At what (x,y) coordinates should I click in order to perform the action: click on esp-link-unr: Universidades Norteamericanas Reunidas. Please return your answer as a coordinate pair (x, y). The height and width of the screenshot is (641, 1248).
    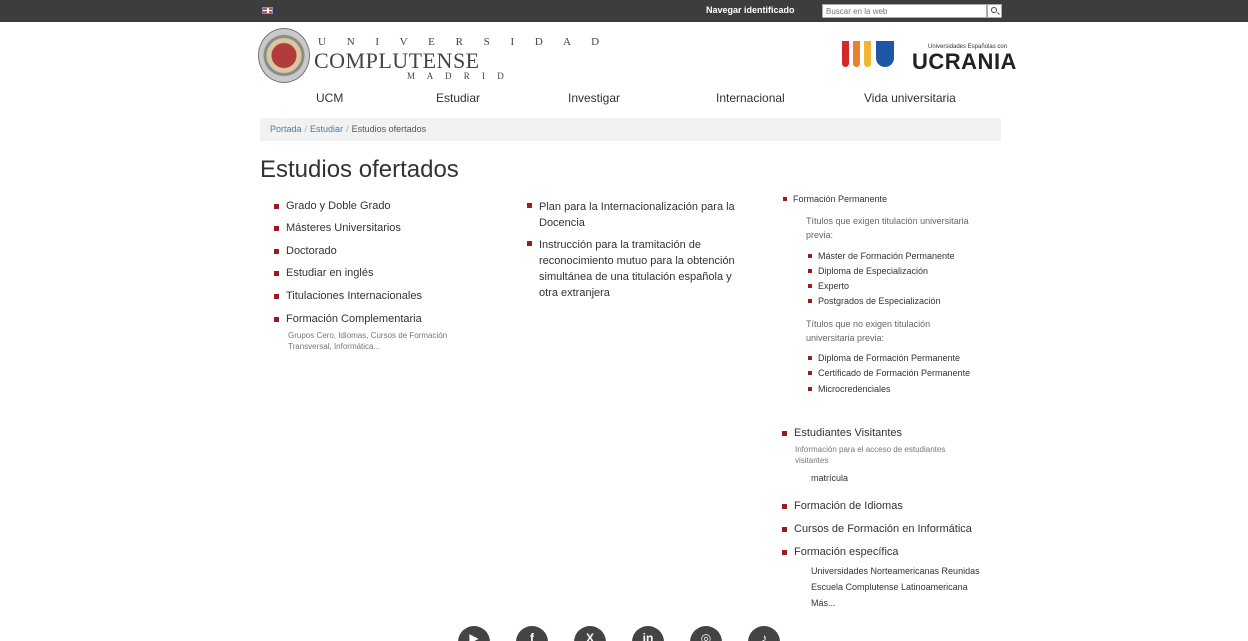
    Looking at the image, I should click on (895, 571).